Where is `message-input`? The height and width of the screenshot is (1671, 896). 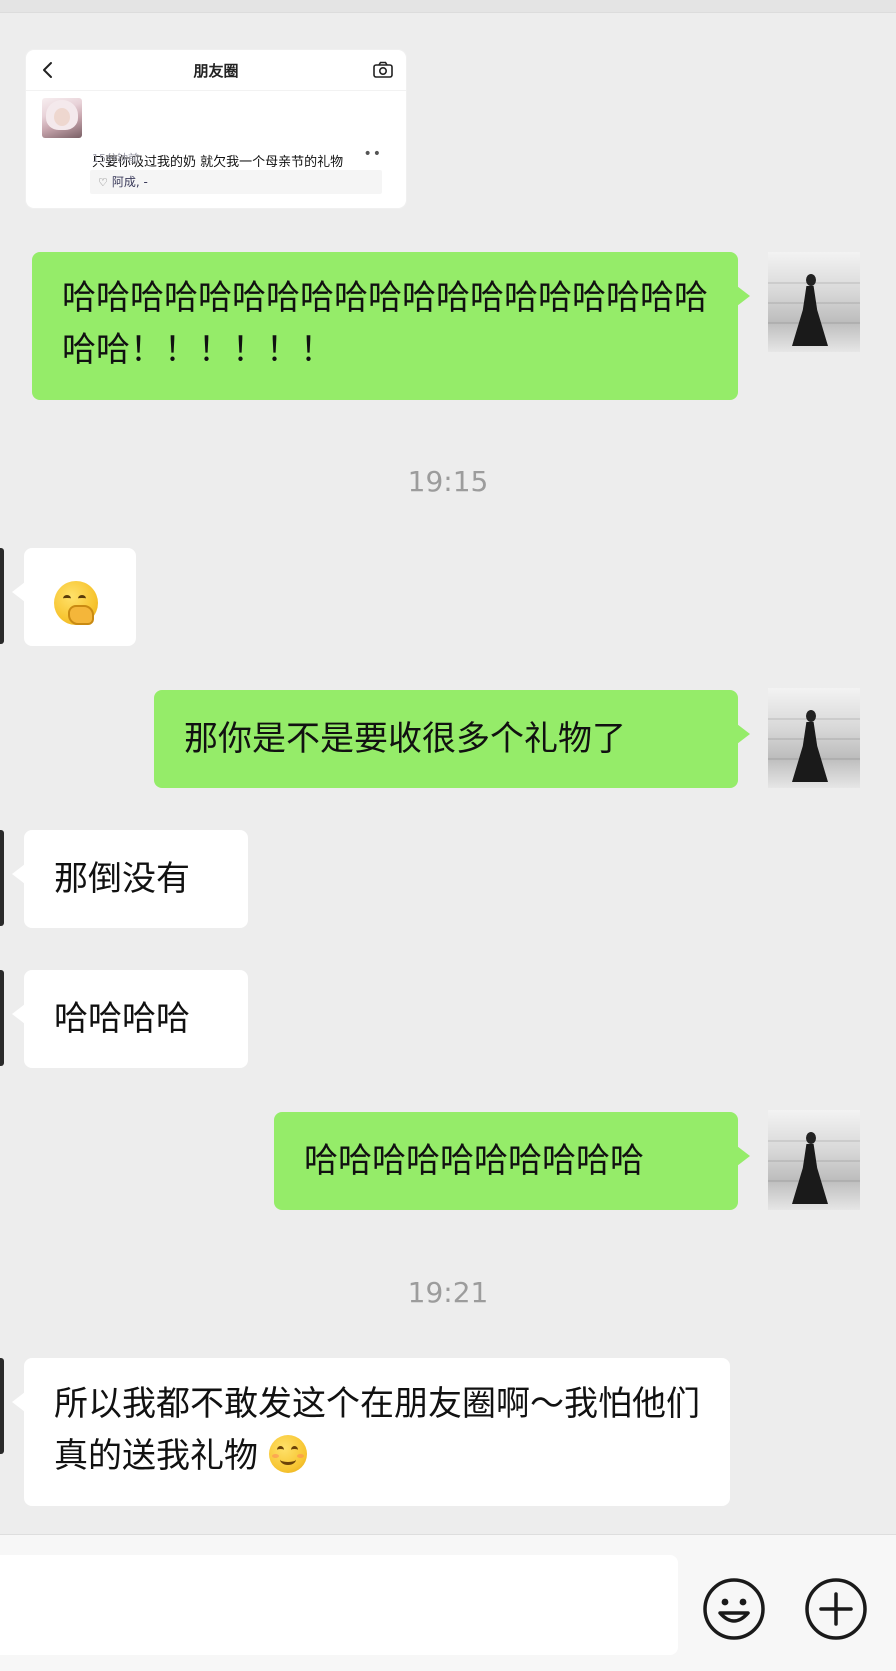
message-input is located at coordinates (339, 1605).